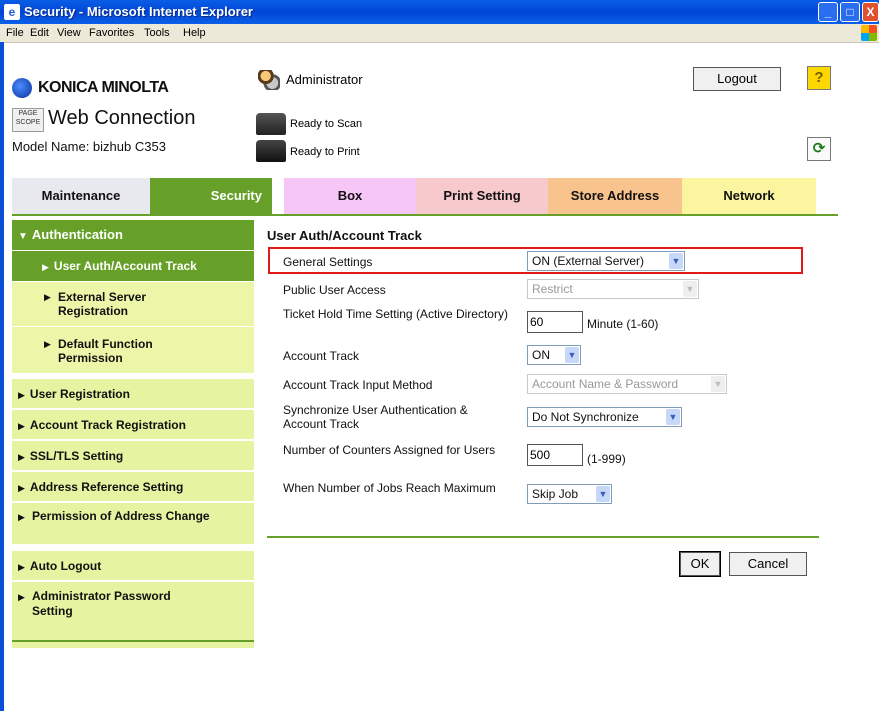  Describe the element at coordinates (554, 355) in the screenshot. I see `account-track-select: ON ▼` at that location.